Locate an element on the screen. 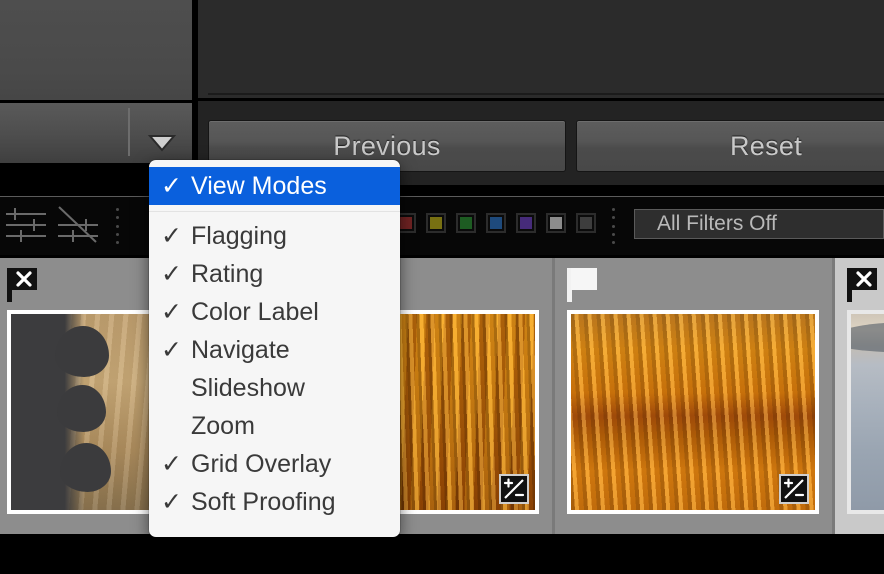 Image resolution: width=884 pixels, height=574 pixels. blue-label-swatch is located at coordinates (496, 223).